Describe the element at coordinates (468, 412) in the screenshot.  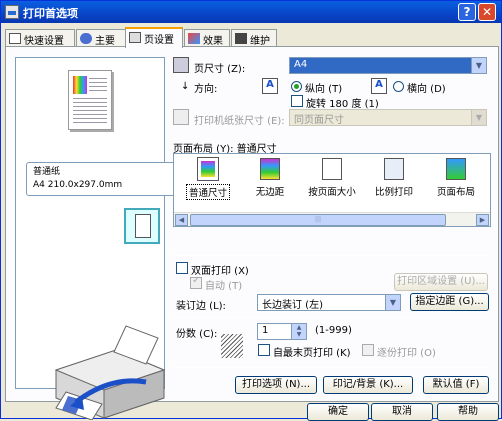
I see `help-button: 帮助` at that location.